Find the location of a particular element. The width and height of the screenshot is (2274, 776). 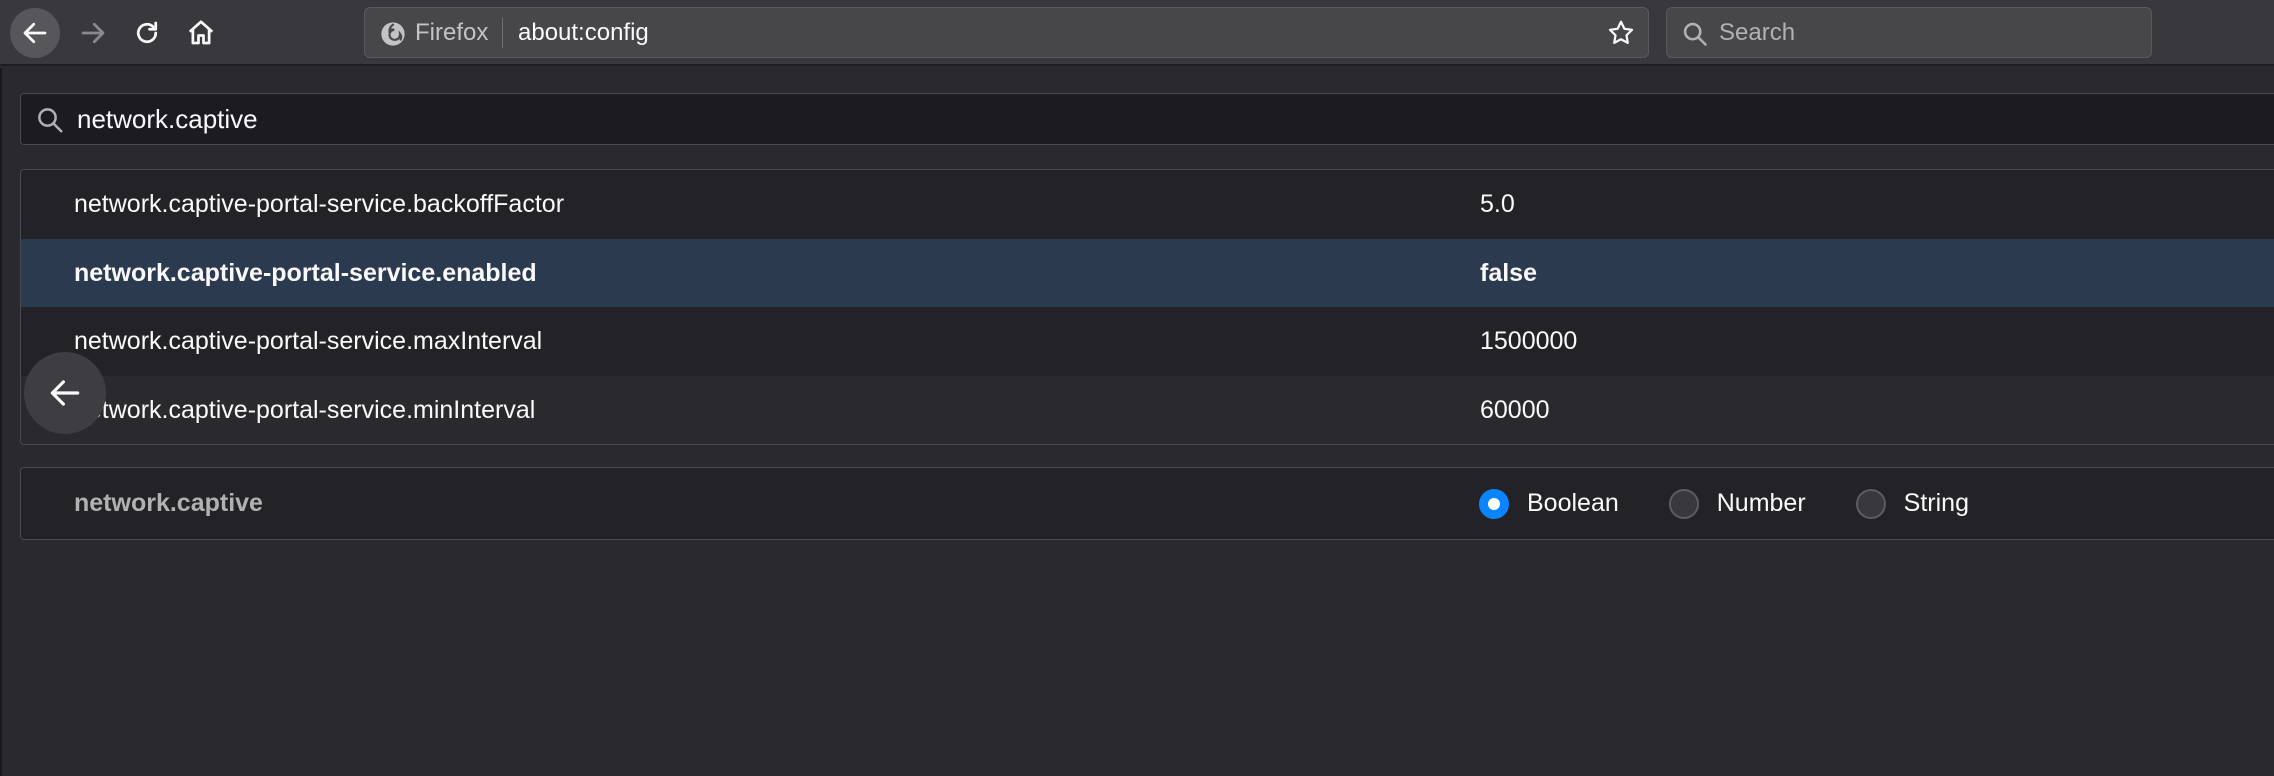

firefox-logo-icon is located at coordinates (393, 34).